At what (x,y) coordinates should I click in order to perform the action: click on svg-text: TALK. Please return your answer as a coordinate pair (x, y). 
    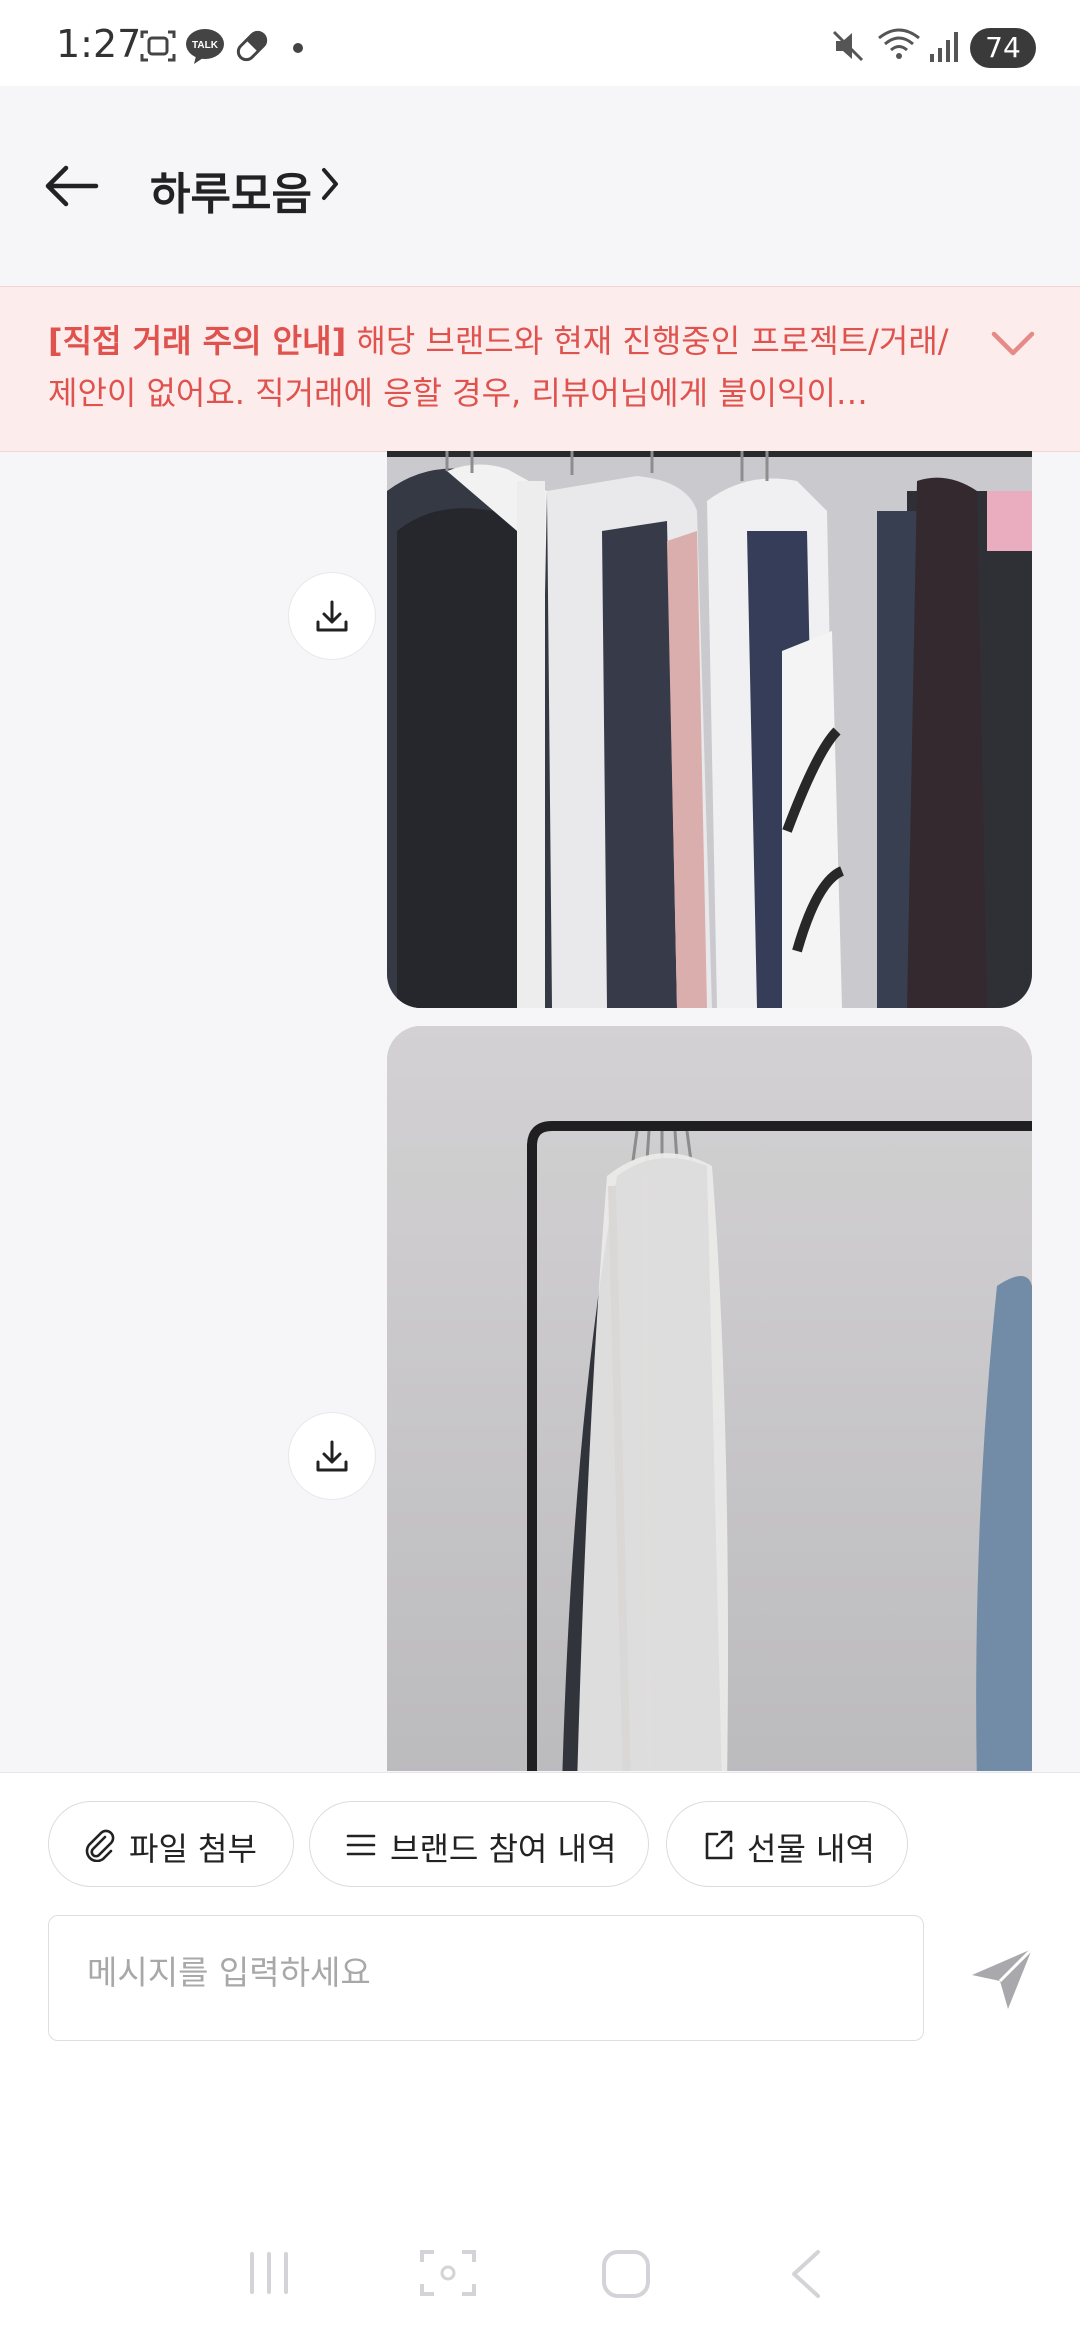
    Looking at the image, I should click on (205, 45).